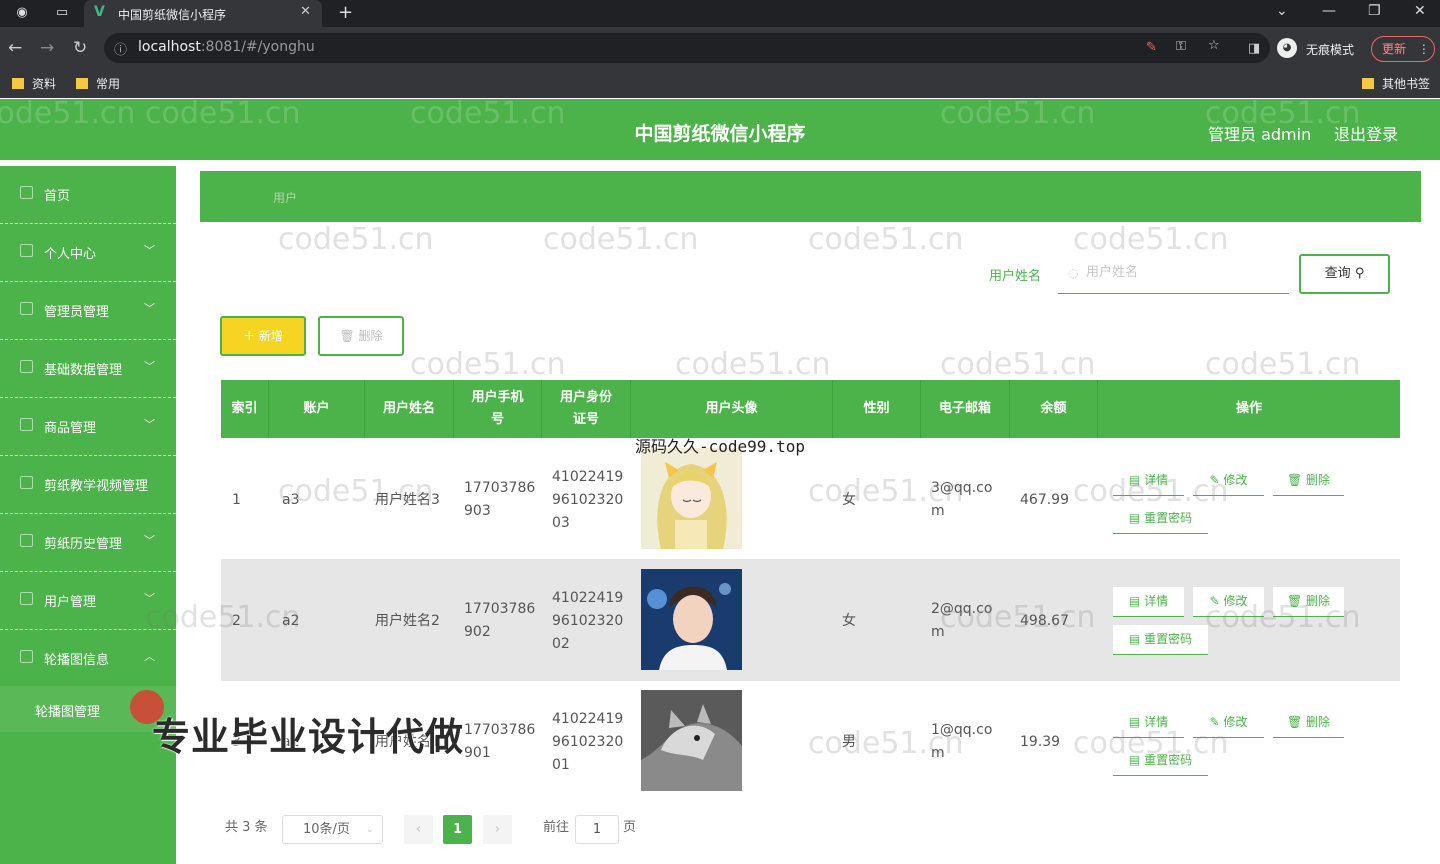 The height and width of the screenshot is (864, 1440). What do you see at coordinates (77, 312) in the screenshot?
I see `sidebar-item-label: 管理员管理` at bounding box center [77, 312].